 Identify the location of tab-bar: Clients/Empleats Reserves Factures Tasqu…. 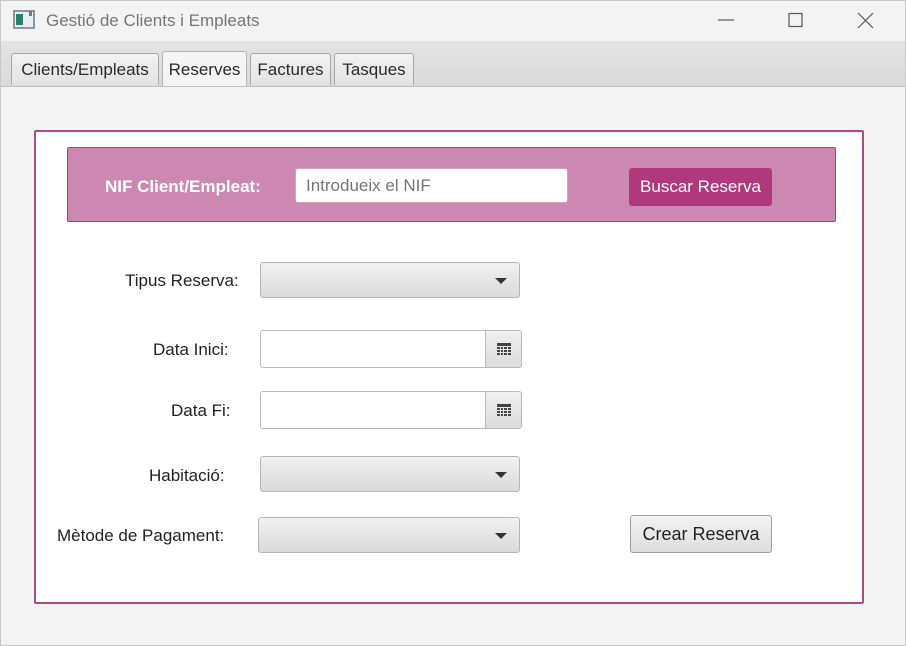
(453, 64).